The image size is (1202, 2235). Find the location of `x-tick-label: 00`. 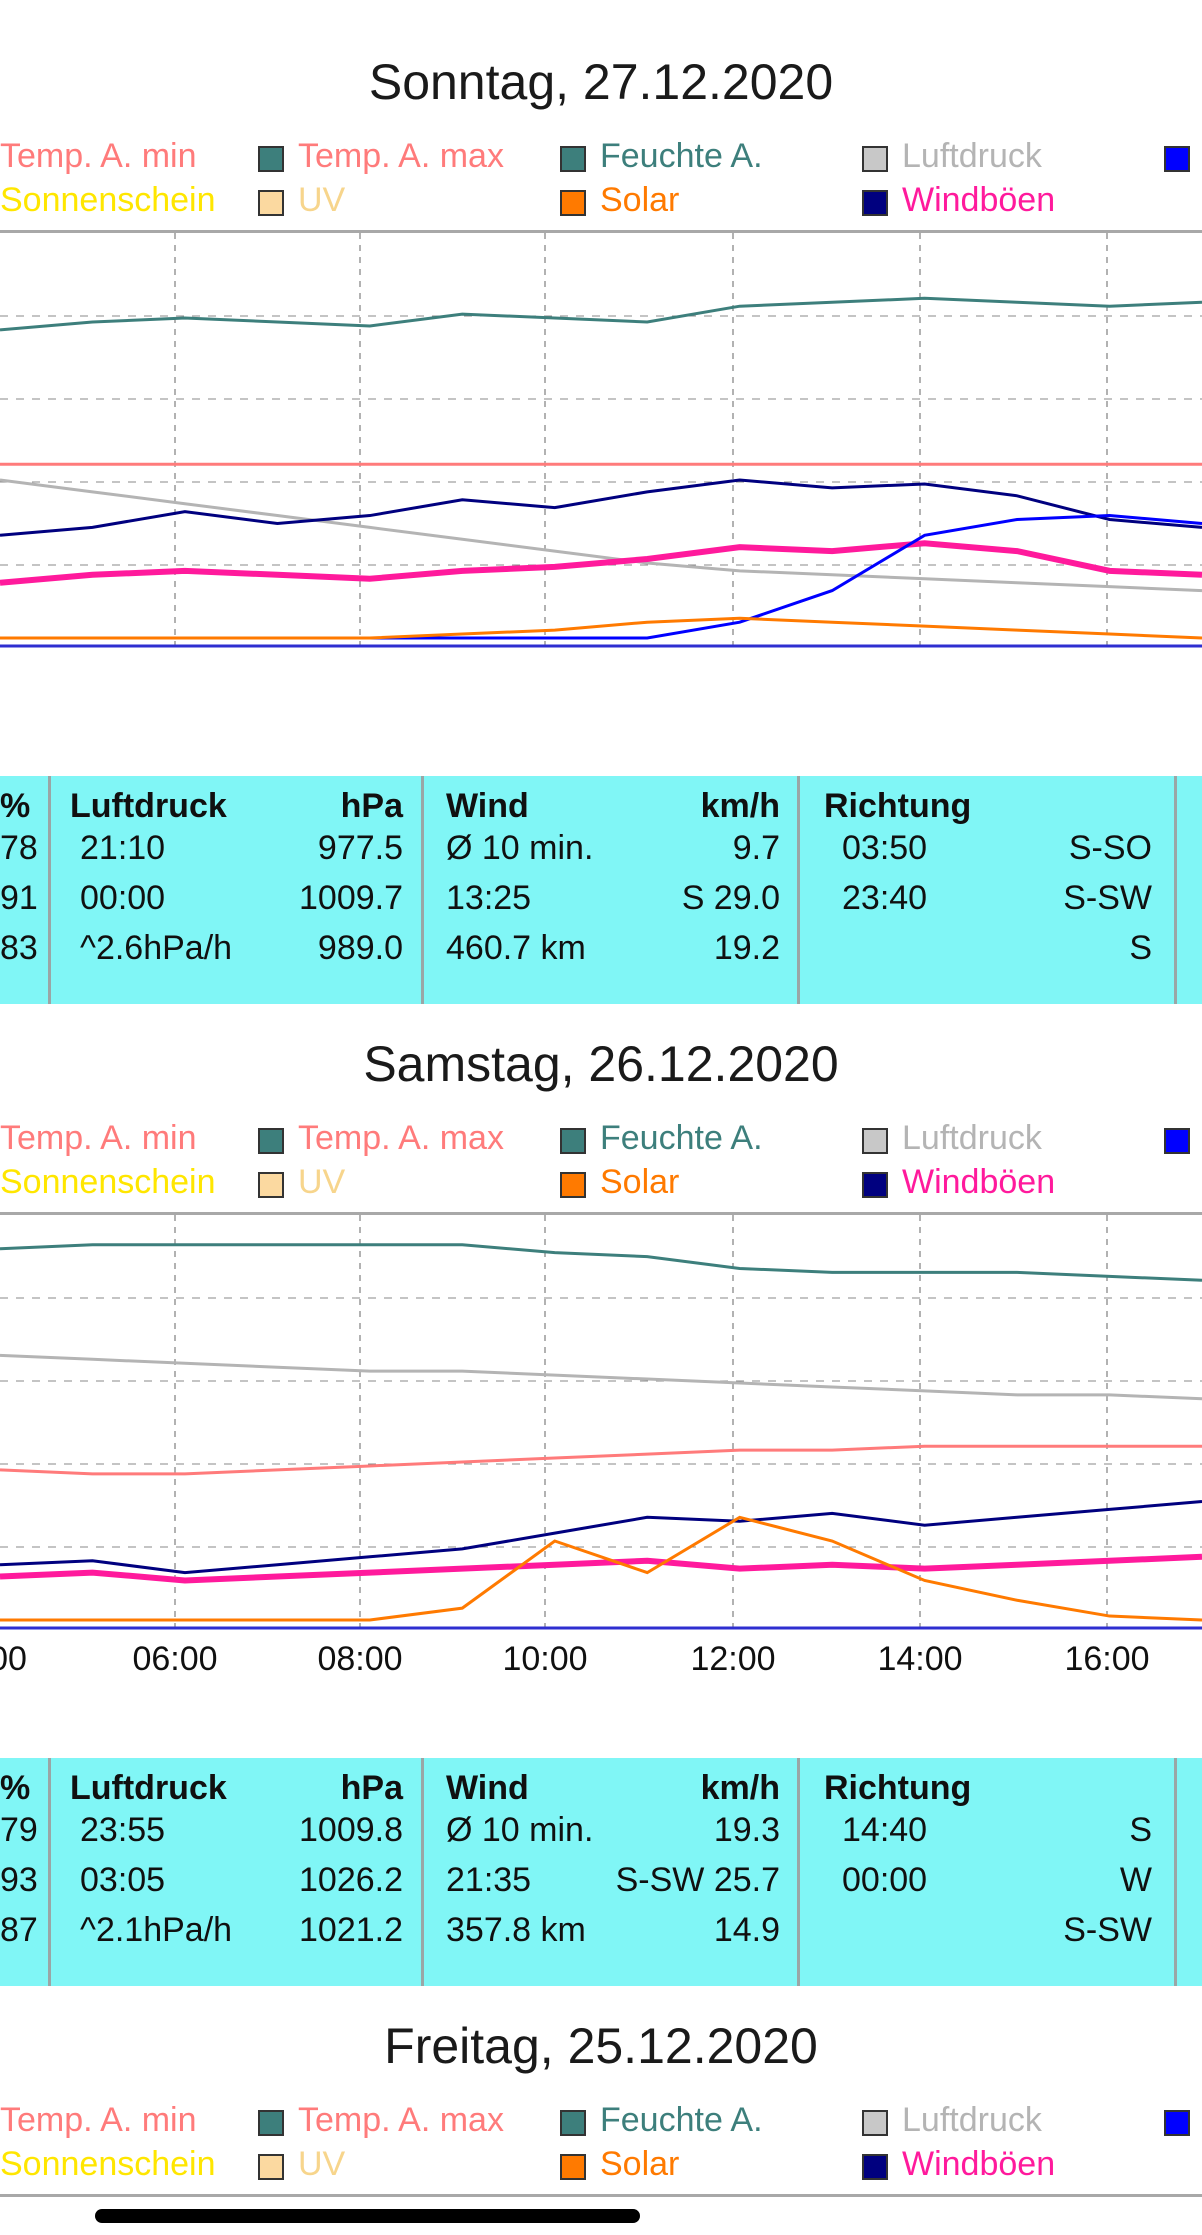

x-tick-label: 00 is located at coordinates (13, 1659).